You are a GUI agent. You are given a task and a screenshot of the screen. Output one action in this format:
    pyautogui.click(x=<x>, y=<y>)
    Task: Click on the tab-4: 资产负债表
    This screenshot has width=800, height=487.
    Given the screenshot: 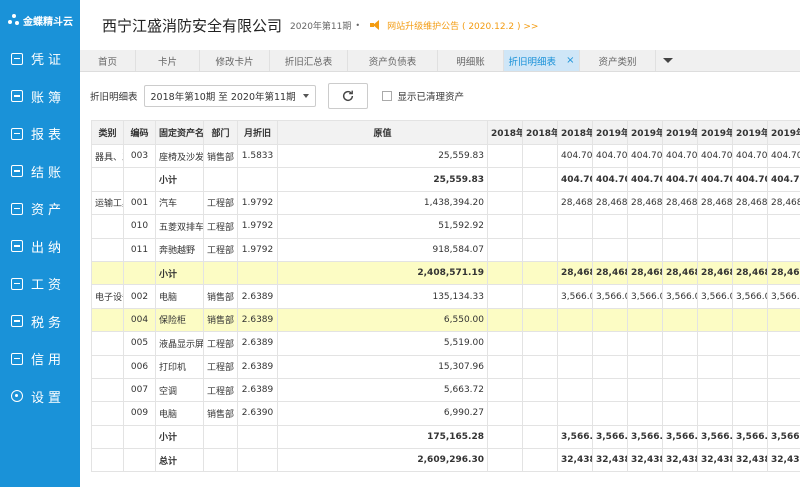 What is the action you would take?
    pyautogui.click(x=393, y=60)
    